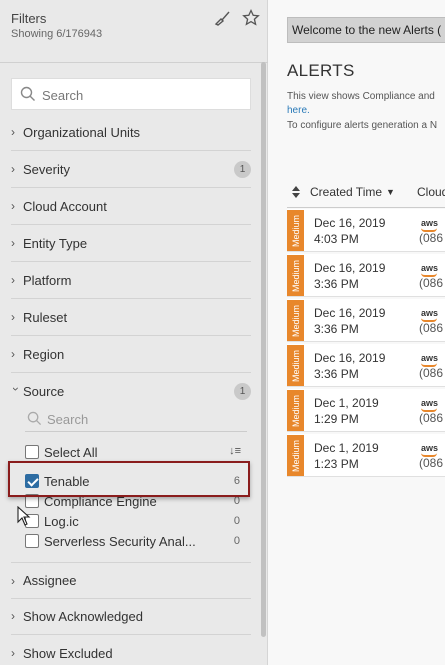  Describe the element at coordinates (390, 192) in the screenshot. I see `sort-desc-icon: ▼` at that location.